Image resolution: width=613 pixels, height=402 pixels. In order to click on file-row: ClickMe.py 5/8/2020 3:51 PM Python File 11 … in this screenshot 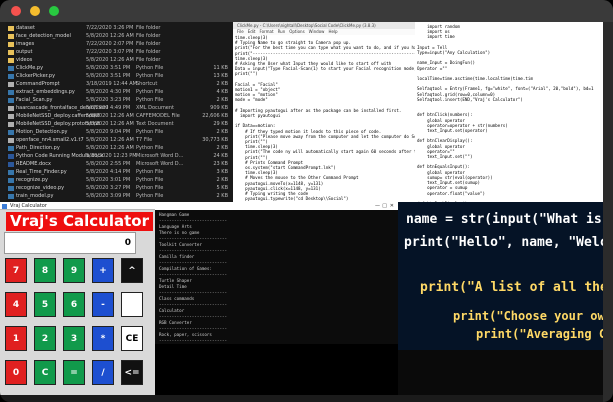, I will do `click(119, 68)`.